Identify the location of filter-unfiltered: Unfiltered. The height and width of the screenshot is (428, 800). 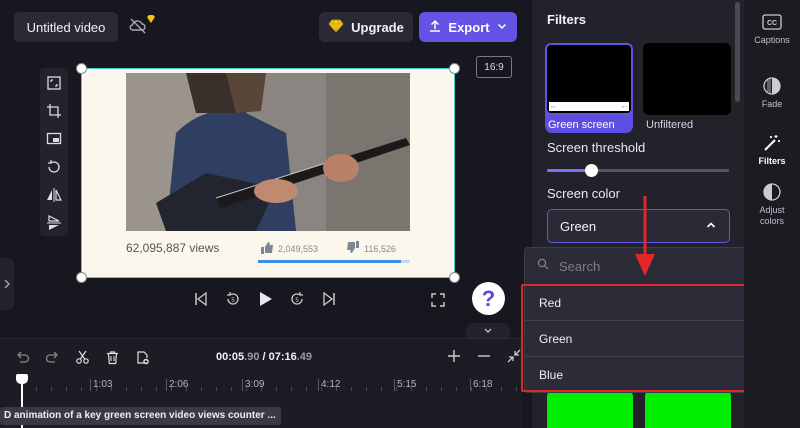
(687, 88).